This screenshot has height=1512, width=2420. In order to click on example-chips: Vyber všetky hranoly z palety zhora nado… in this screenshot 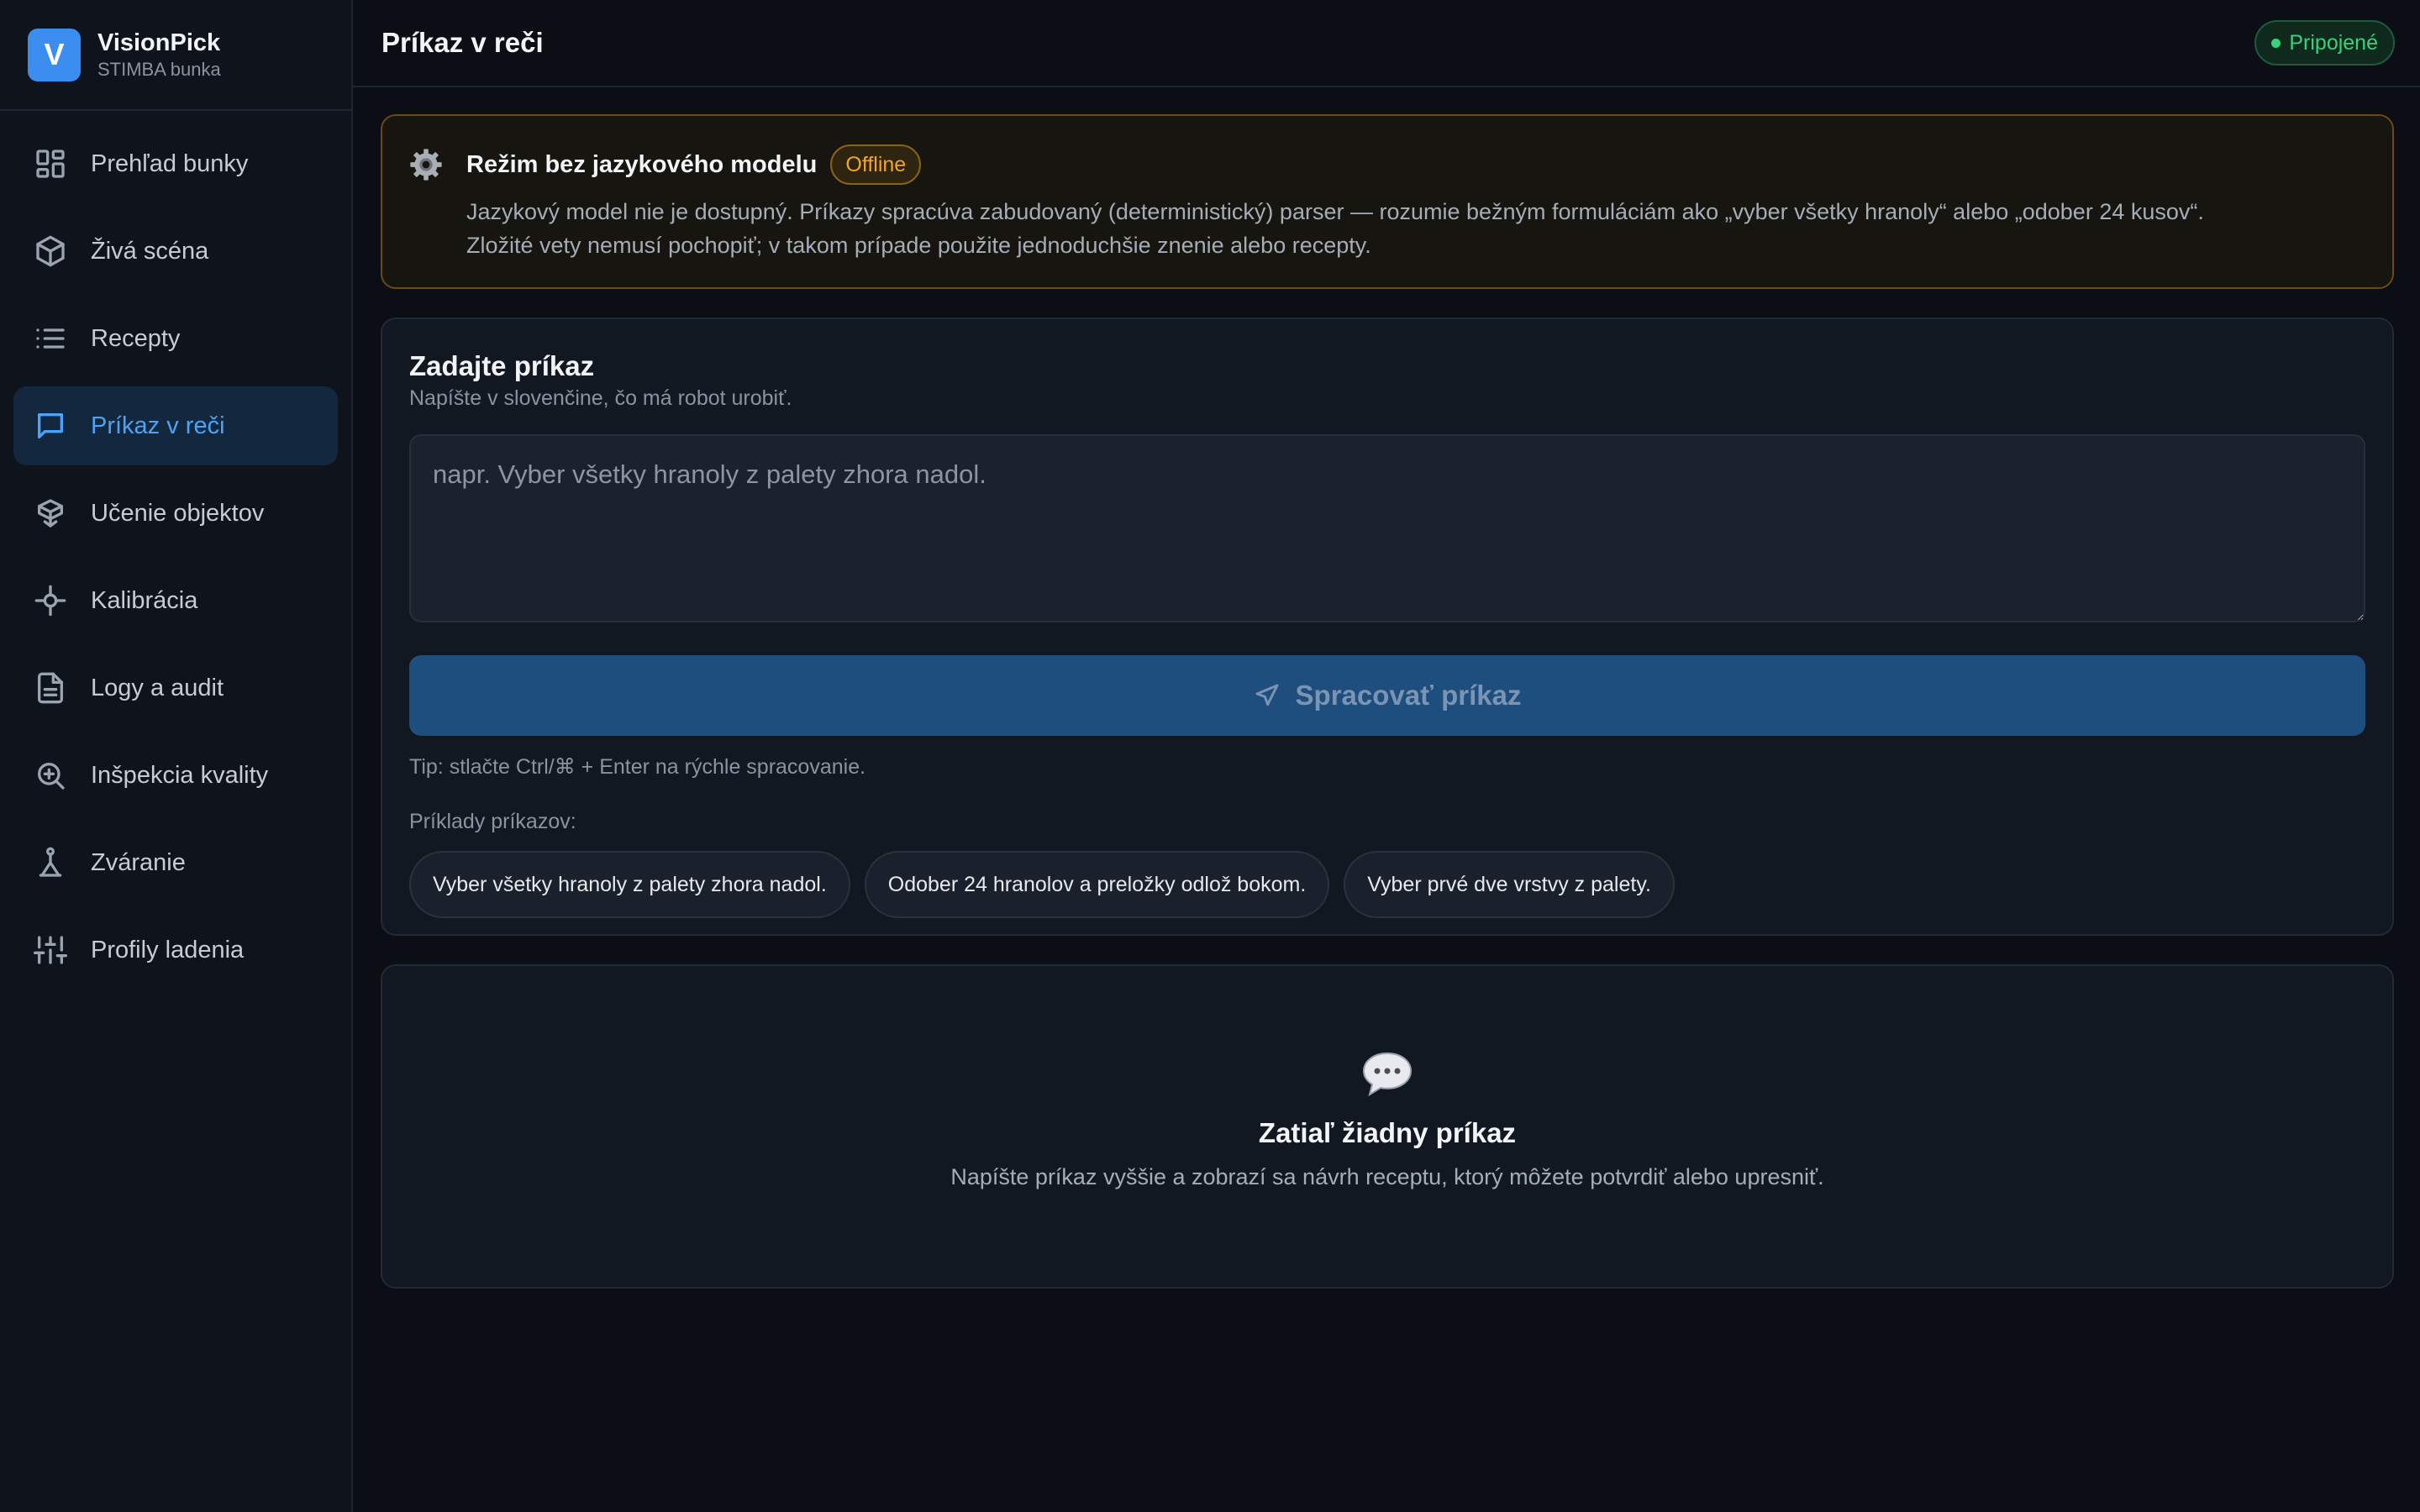, I will do `click(1387, 884)`.